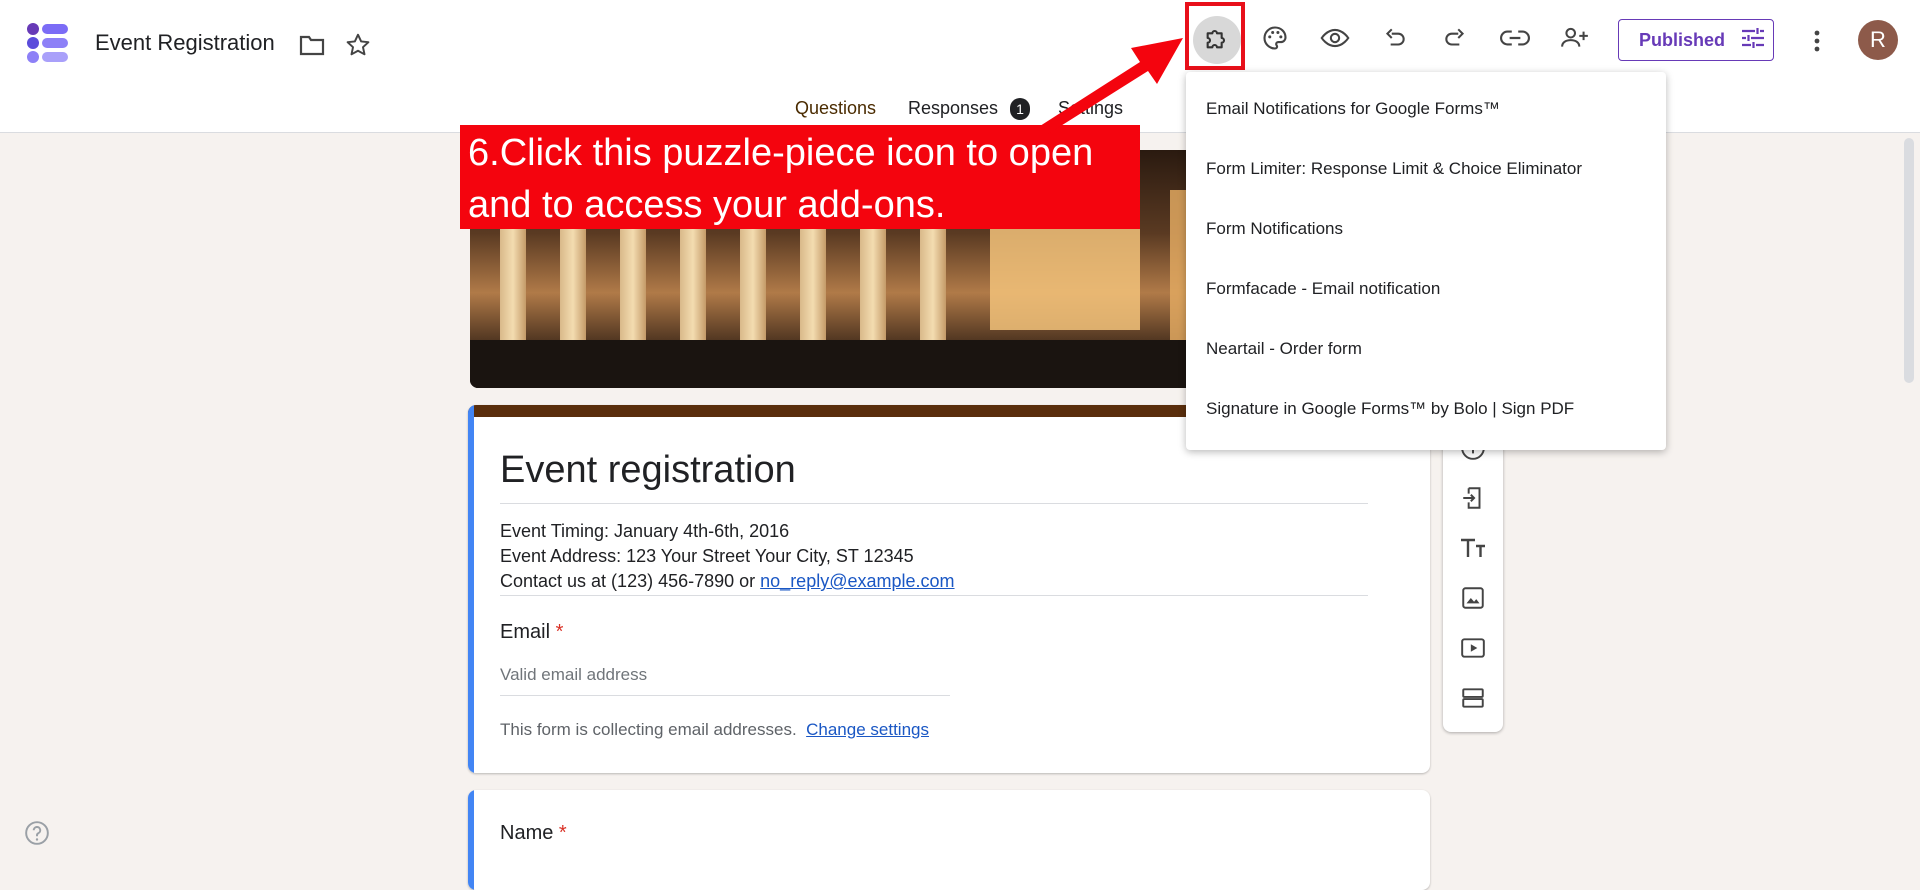 This screenshot has width=1920, height=890. I want to click on page-scrollbar, so click(1909, 260).